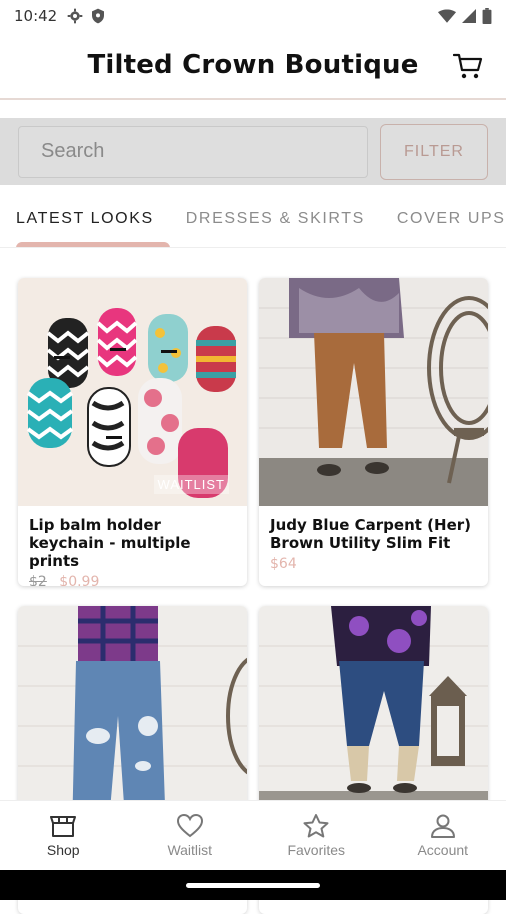 This screenshot has height=914, width=506. Describe the element at coordinates (283, 564) in the screenshot. I see `sale-price: $64` at that location.